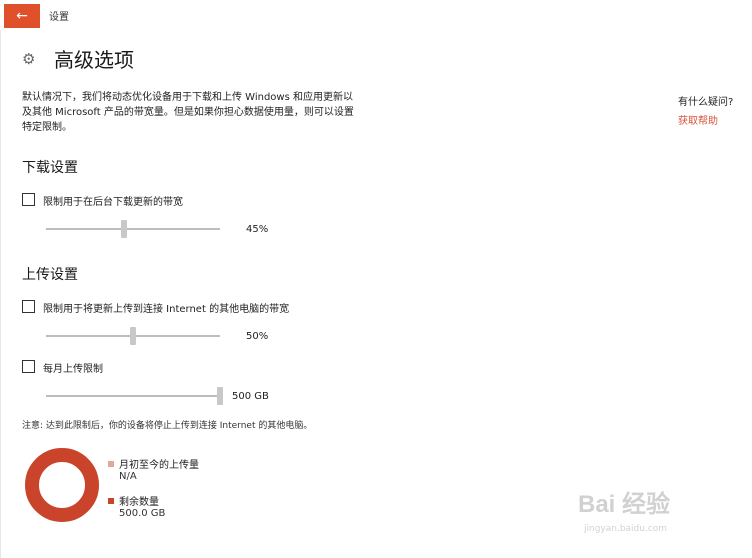 Image resolution: width=752 pixels, height=558 pixels. Describe the element at coordinates (0, 294) in the screenshot. I see `window-edge` at that location.